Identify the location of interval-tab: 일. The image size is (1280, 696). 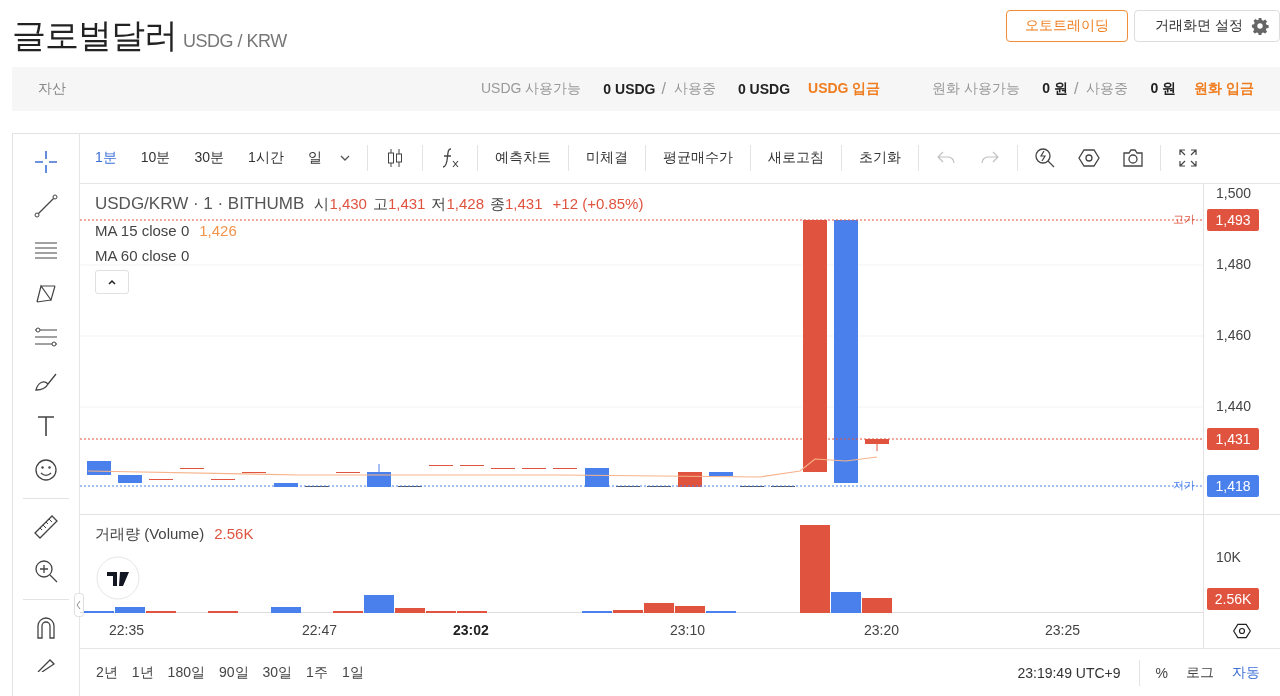
(314, 158).